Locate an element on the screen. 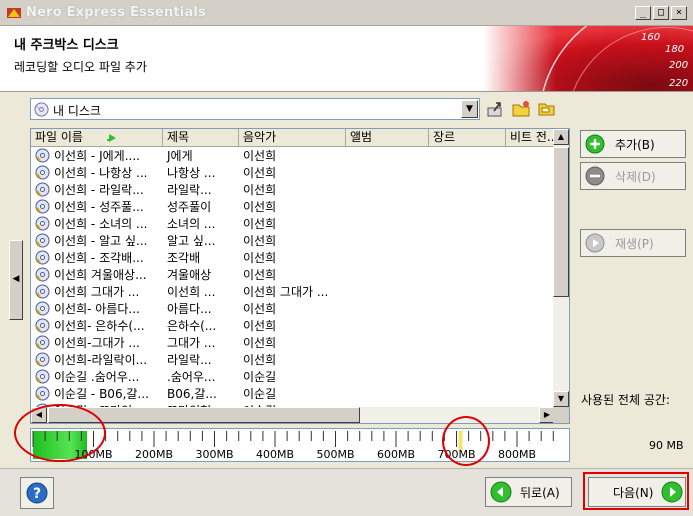 This screenshot has height=516, width=693. column-header-title: 제목 is located at coordinates (201, 138).